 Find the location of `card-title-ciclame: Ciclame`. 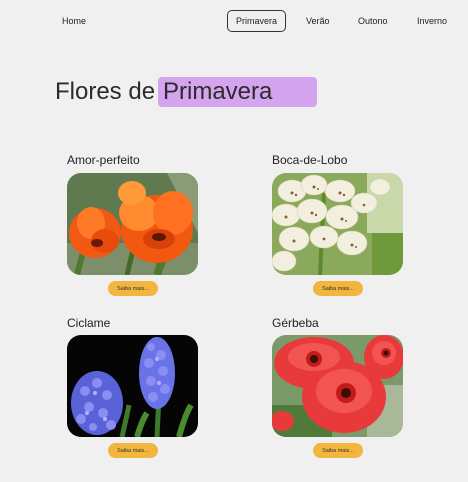

card-title-ciclame: Ciclame is located at coordinates (89, 323).